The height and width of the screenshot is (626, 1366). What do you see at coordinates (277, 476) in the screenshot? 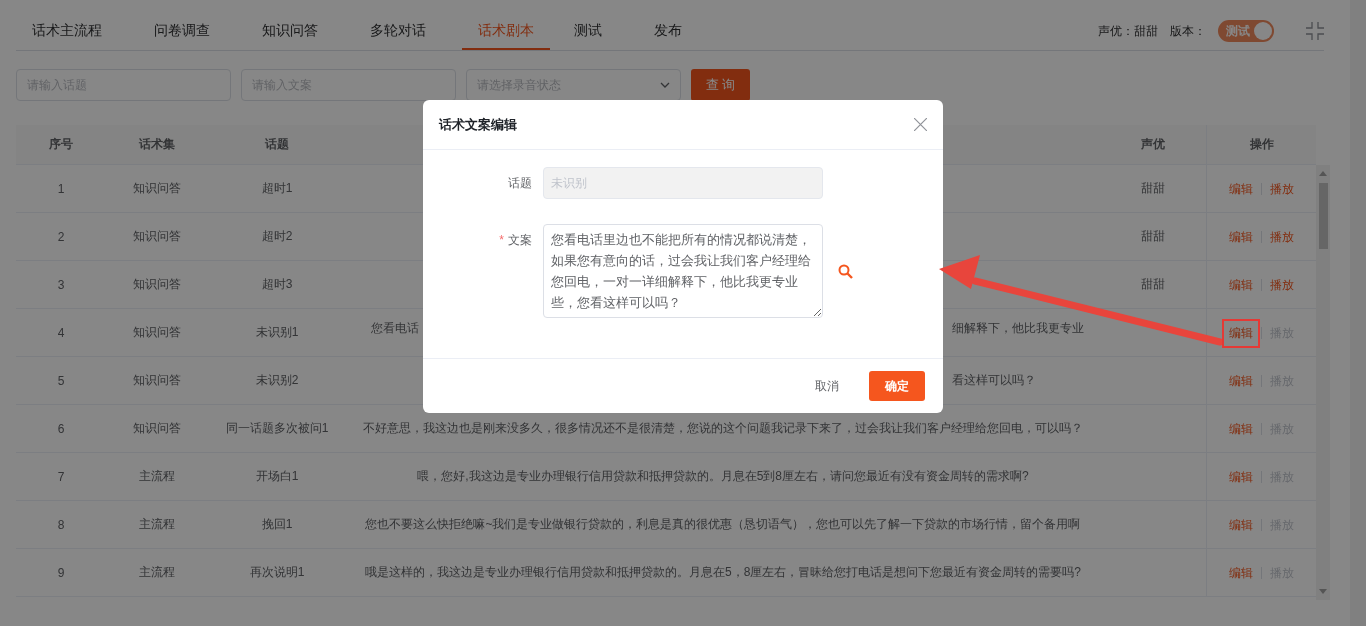
I see `table-cell-text: 开场白1` at bounding box center [277, 476].